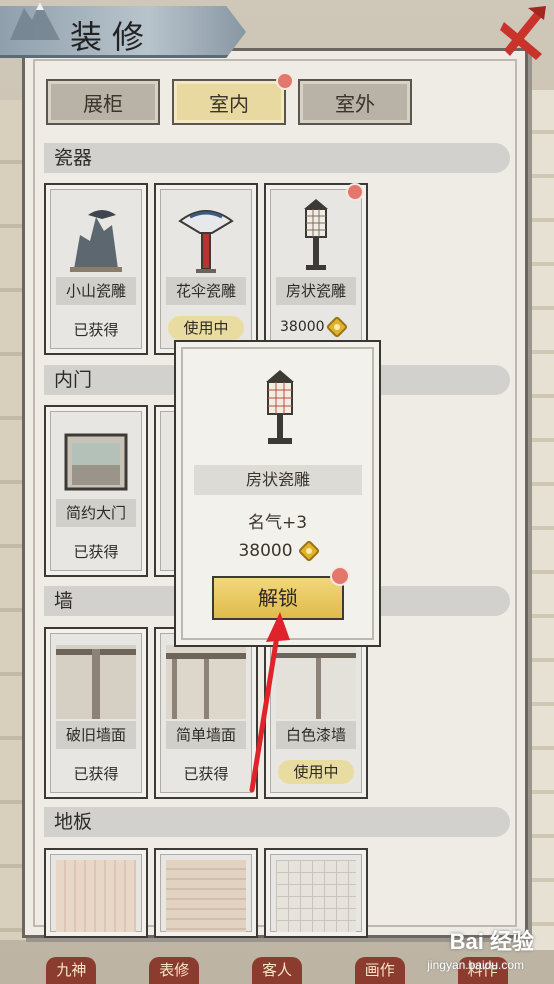 The image size is (554, 984). I want to click on section-header-floor: 地板, so click(277, 822).